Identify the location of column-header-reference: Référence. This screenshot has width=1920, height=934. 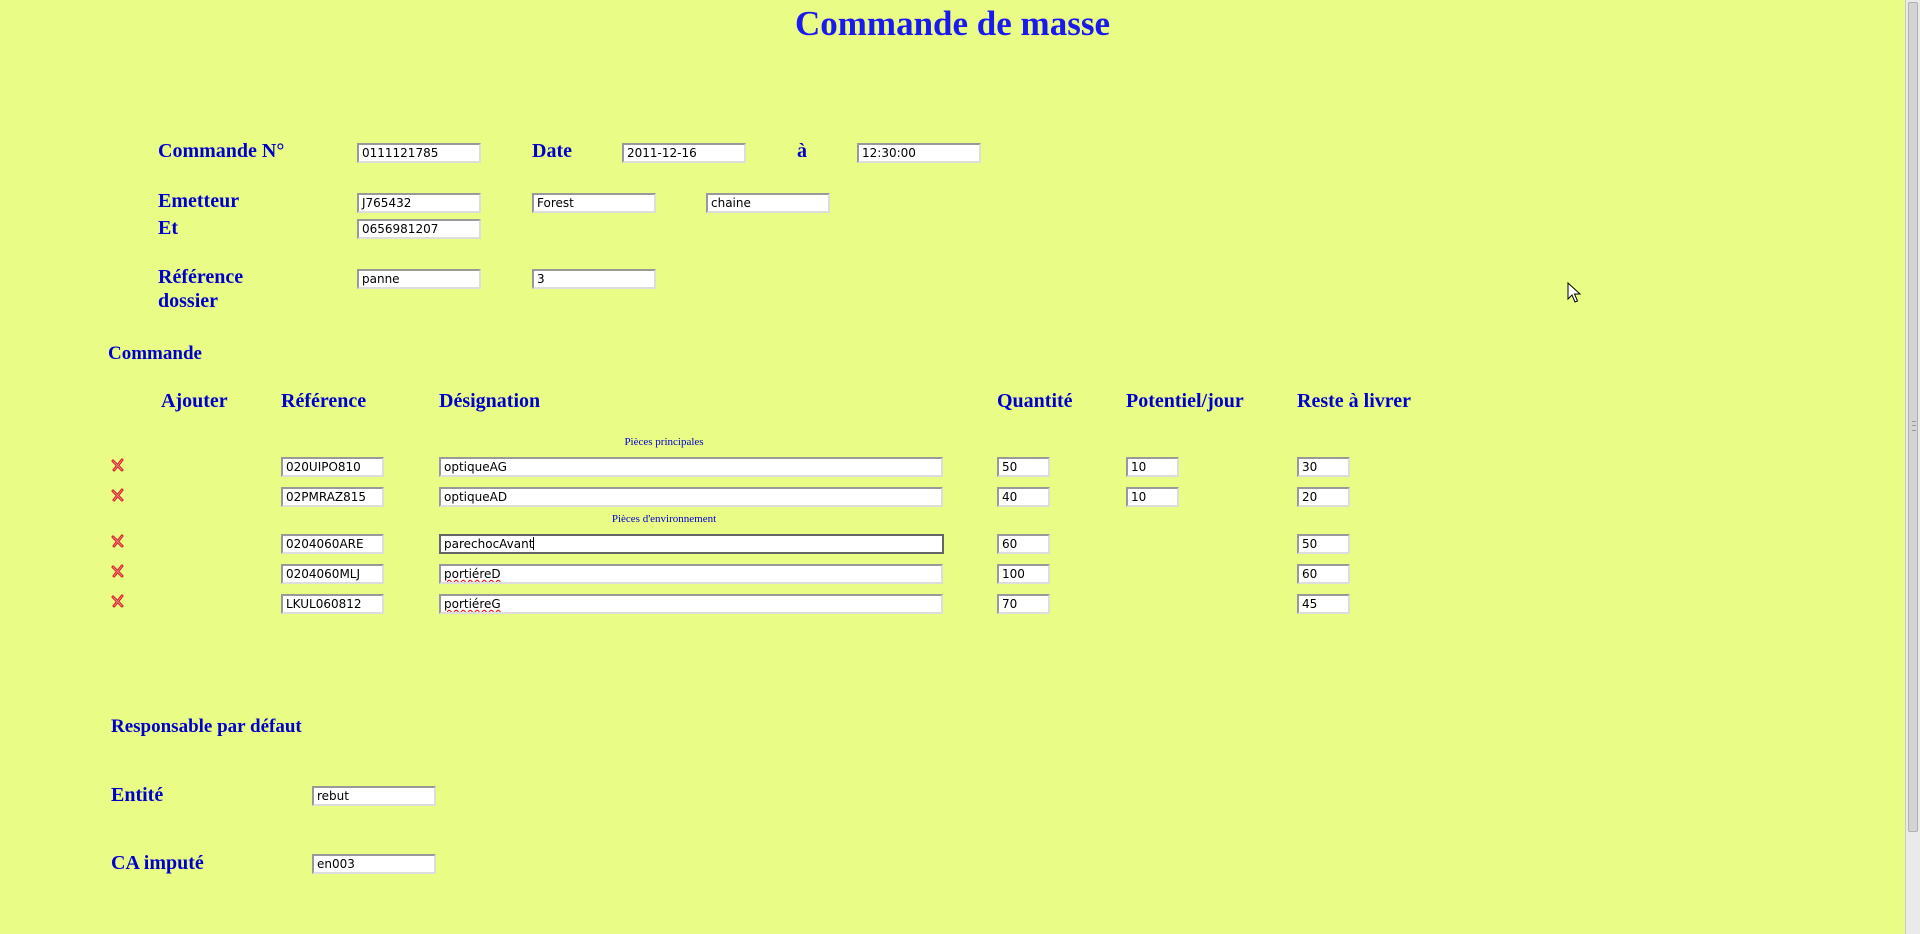
(324, 401).